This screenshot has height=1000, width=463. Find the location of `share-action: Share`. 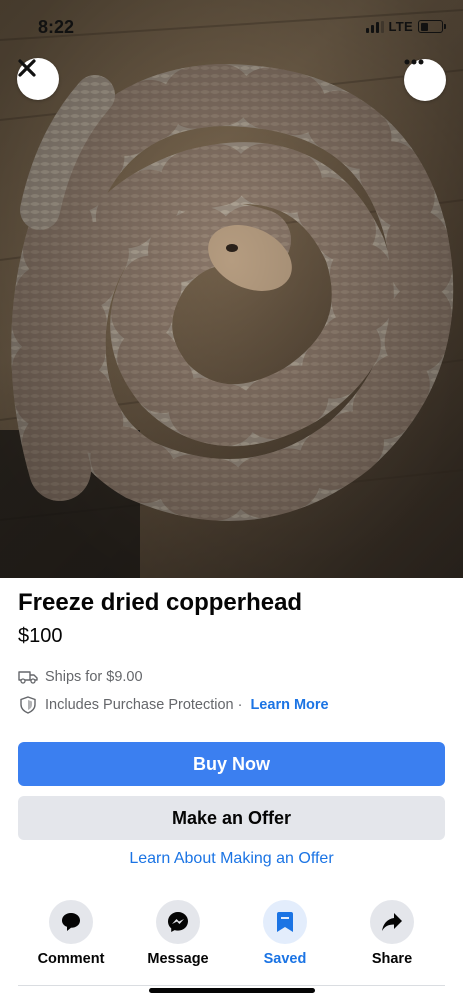

share-action: Share is located at coordinates (392, 933).